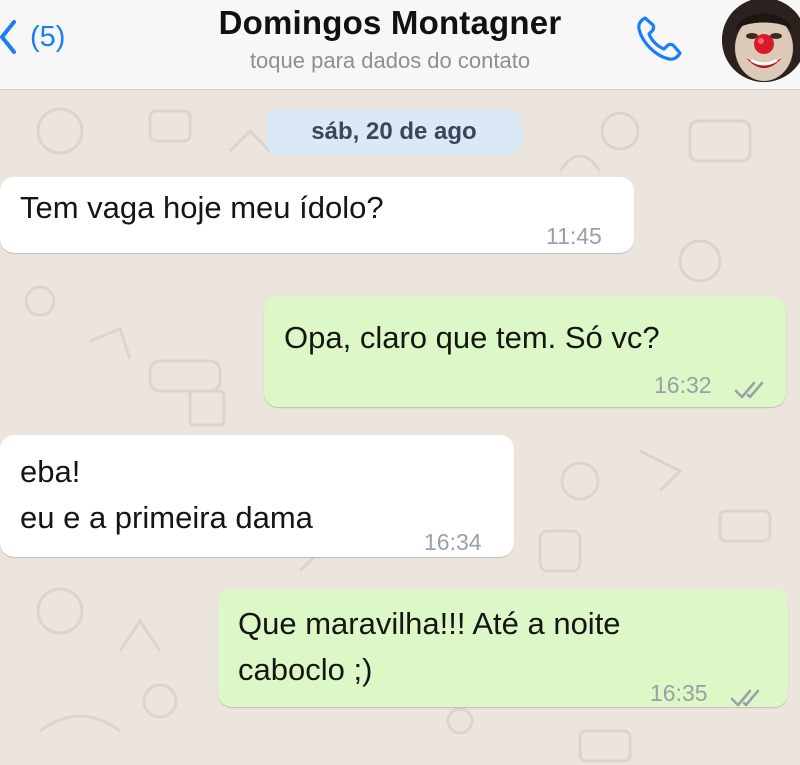 Image resolution: width=800 pixels, height=765 pixels. Describe the element at coordinates (166, 495) in the screenshot. I see `message-text: eba! eu e a primeira dama` at that location.